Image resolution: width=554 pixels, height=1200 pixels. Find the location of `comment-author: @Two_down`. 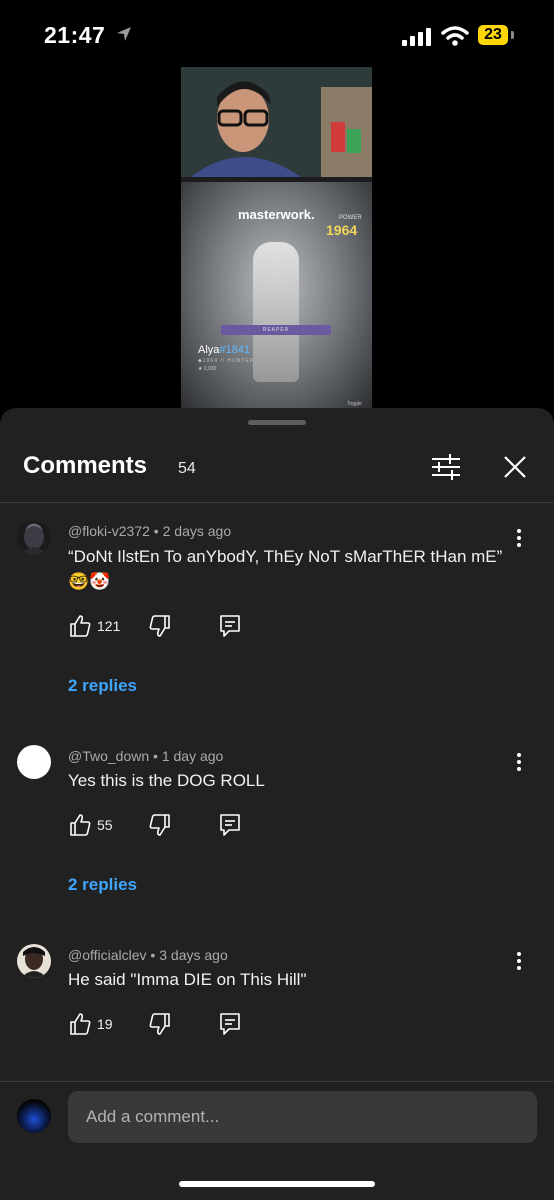

comment-author: @Two_down is located at coordinates (108, 756).